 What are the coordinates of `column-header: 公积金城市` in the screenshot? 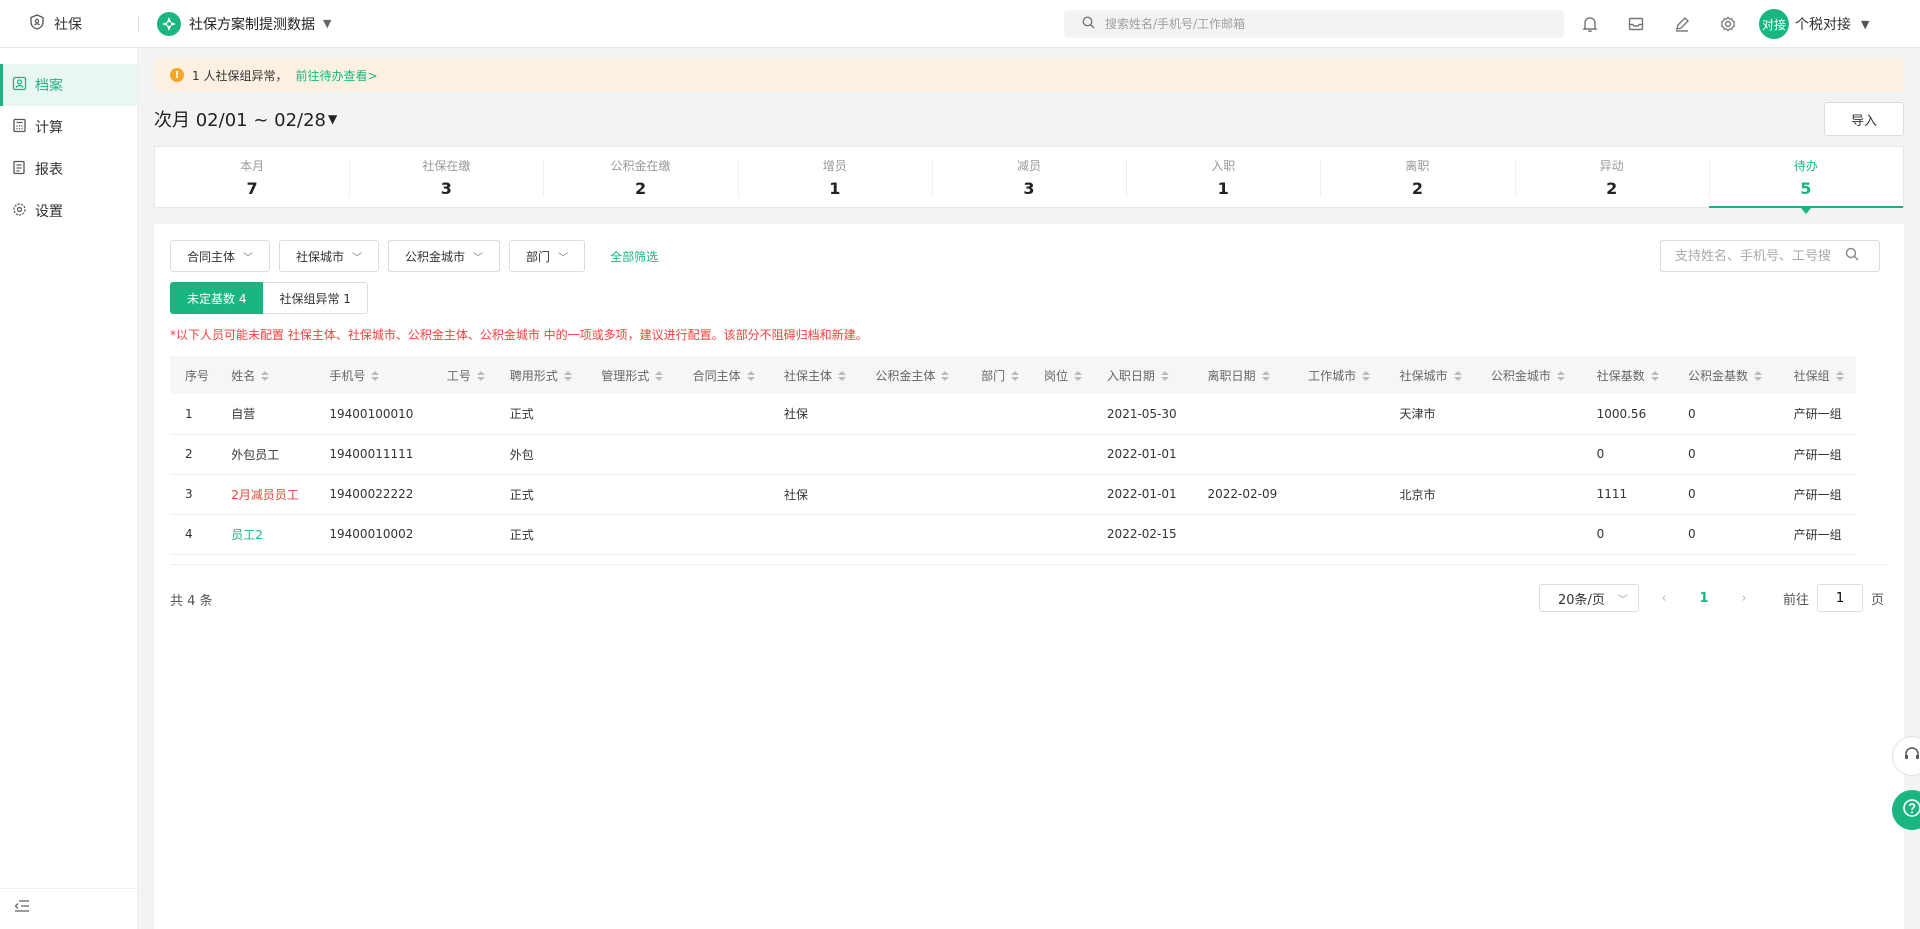 It's located at (1529, 375).